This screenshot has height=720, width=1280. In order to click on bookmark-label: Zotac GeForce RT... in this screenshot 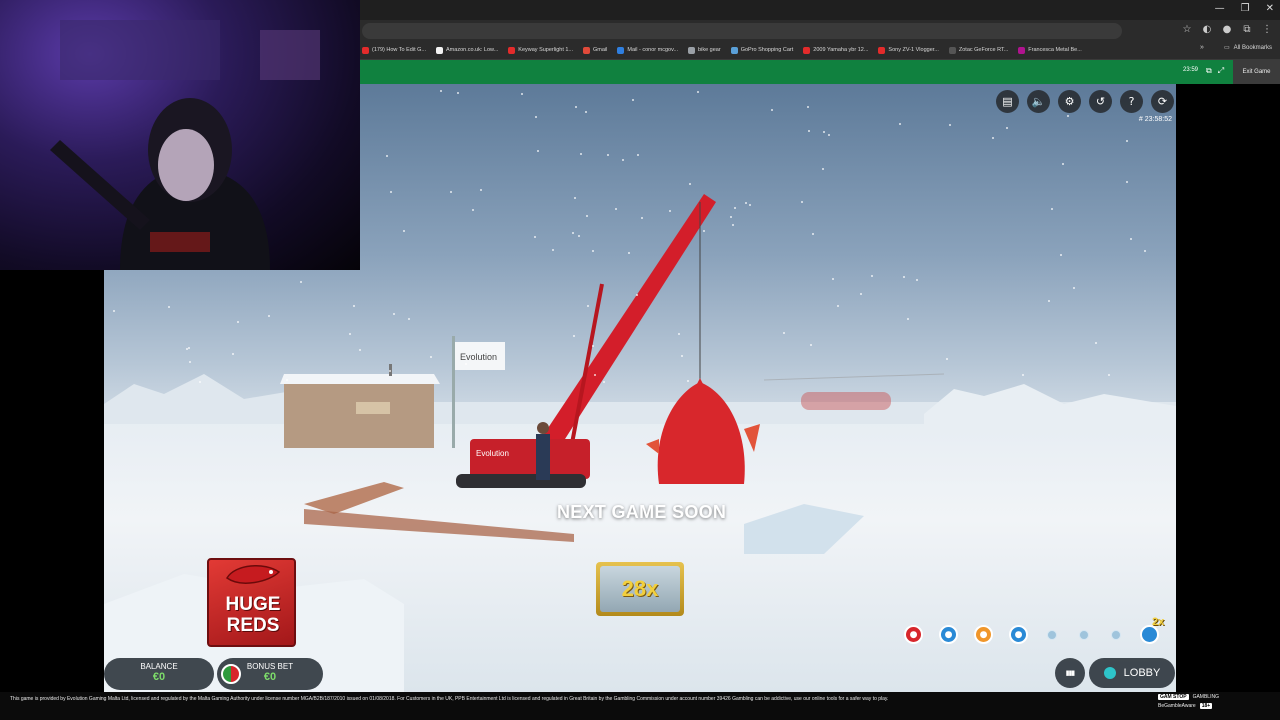, I will do `click(983, 50)`.